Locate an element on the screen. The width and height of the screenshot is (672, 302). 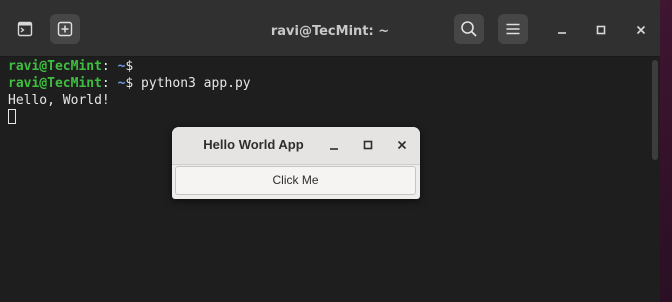
text-cursor is located at coordinates (12, 116).